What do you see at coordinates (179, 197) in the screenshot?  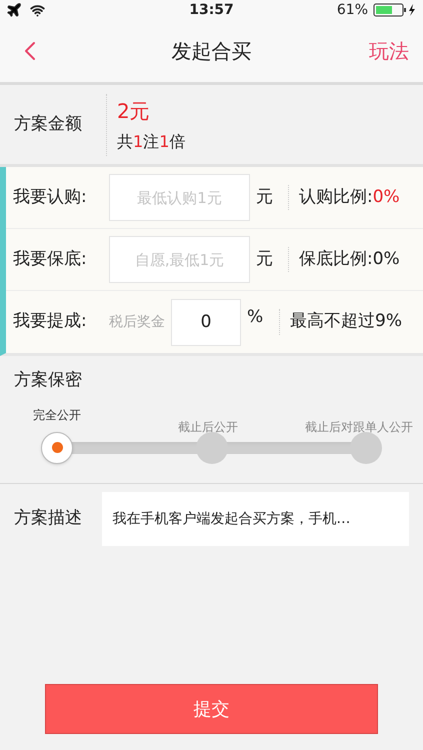 I see `amount-input: 最低认购1元` at bounding box center [179, 197].